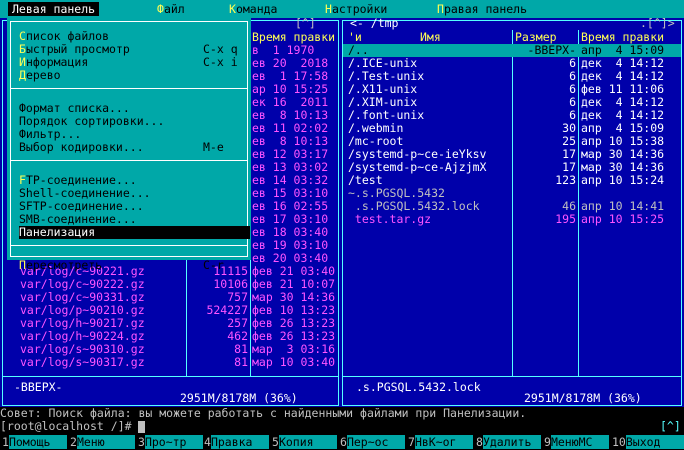  I want to click on fkey-9: 9МенюМС, so click(576, 442).